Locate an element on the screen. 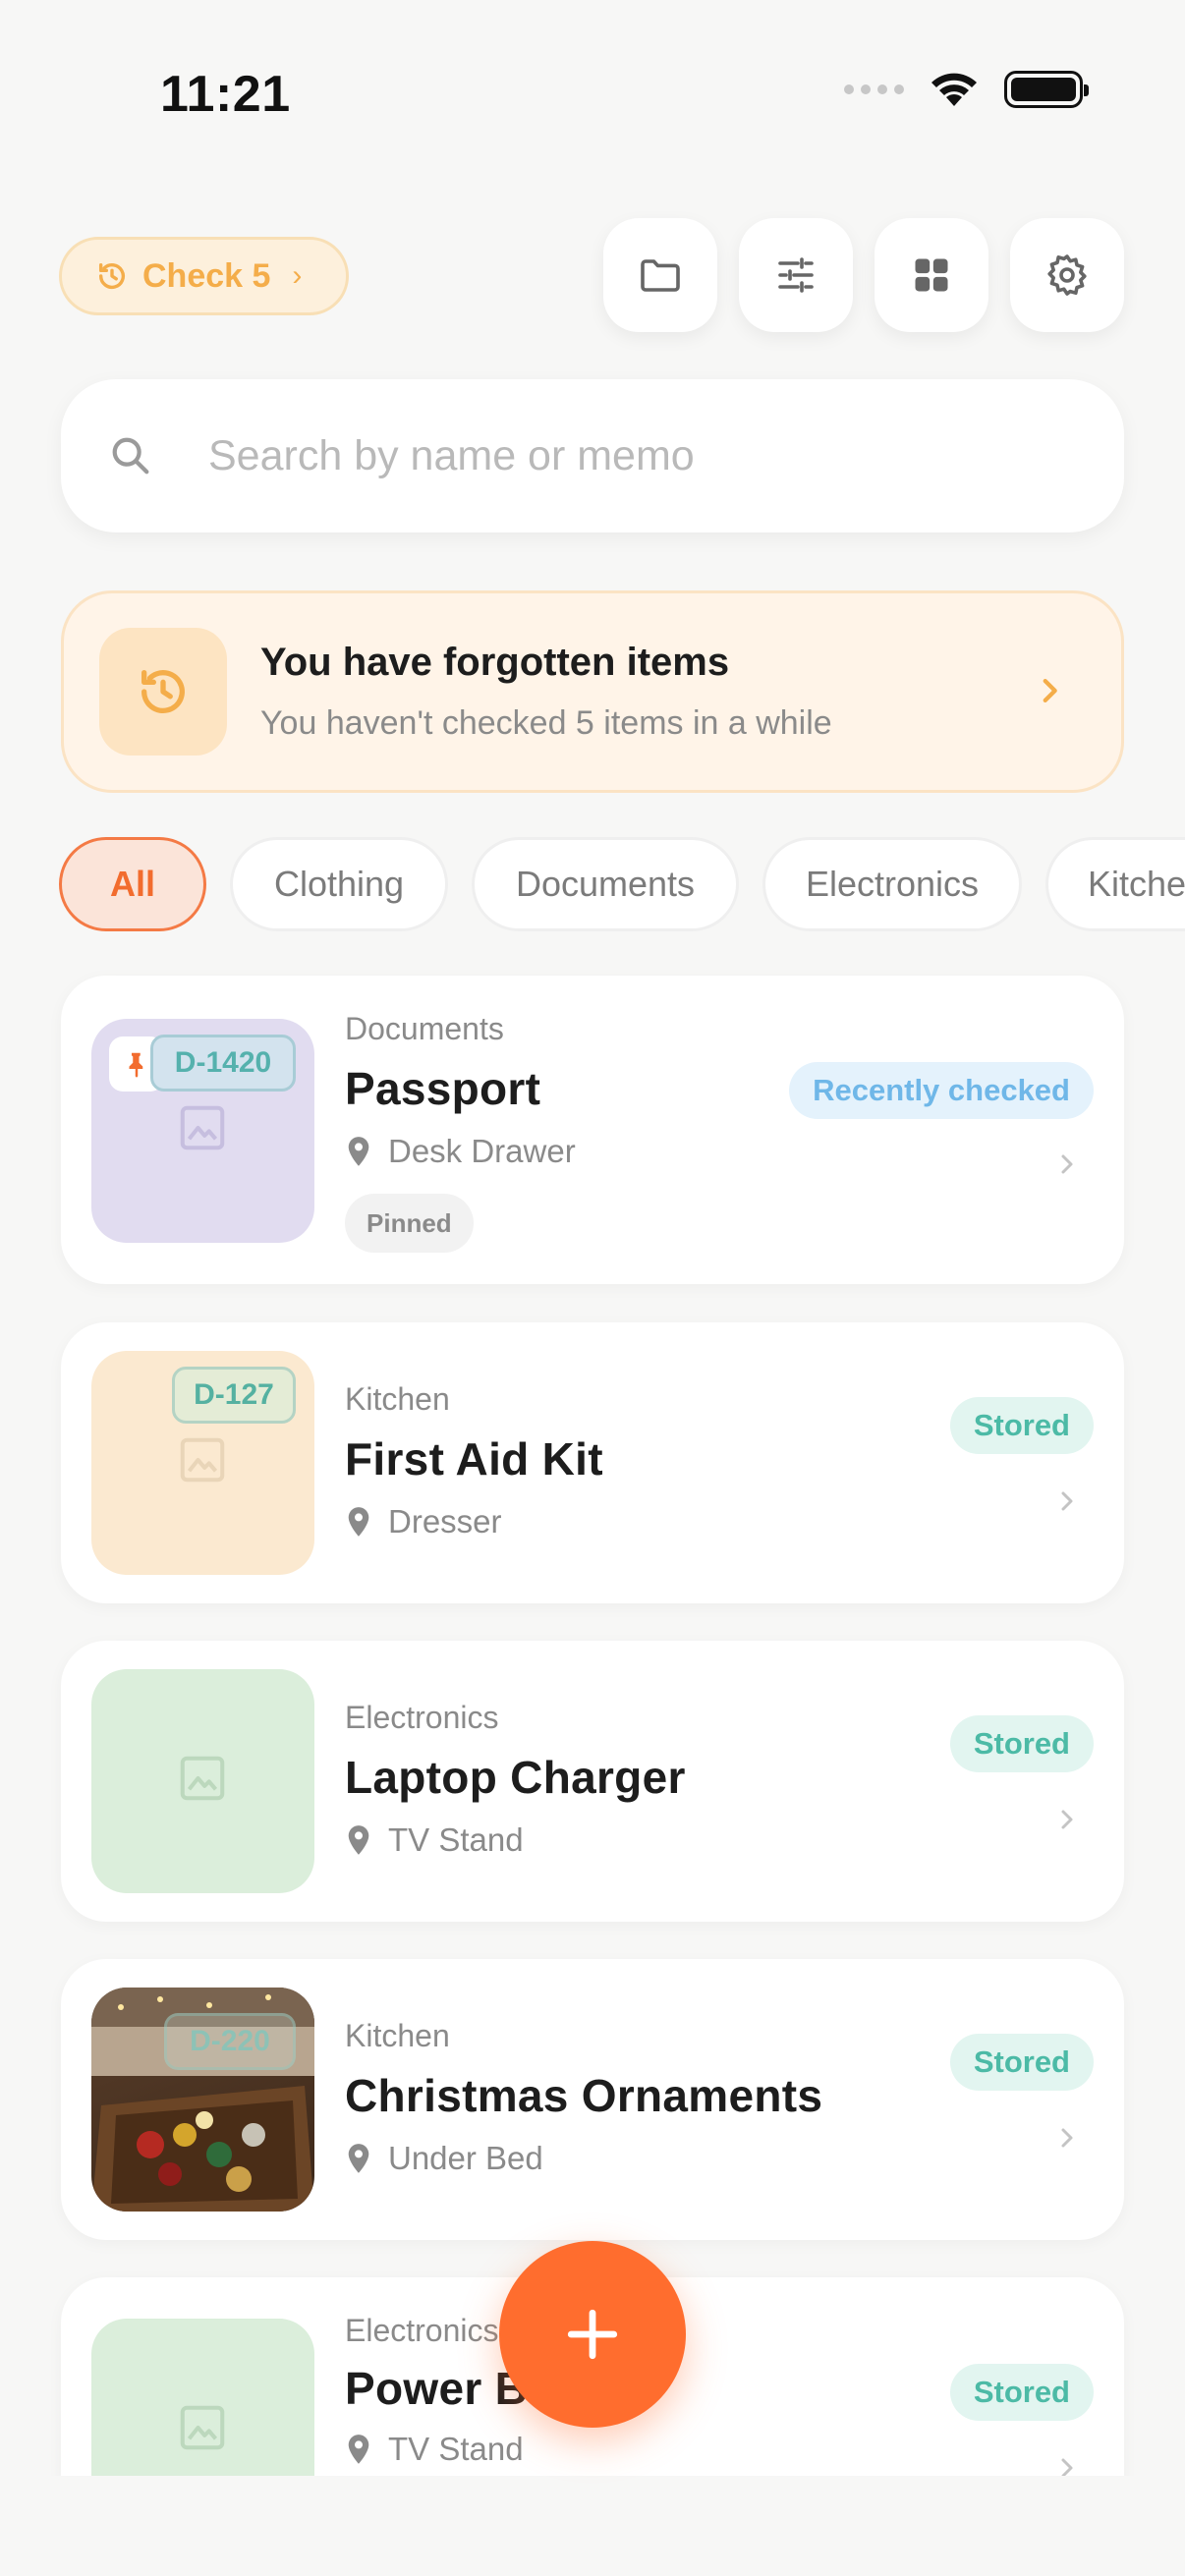 This screenshot has width=1185, height=2576. filter-button is located at coordinates (796, 275).